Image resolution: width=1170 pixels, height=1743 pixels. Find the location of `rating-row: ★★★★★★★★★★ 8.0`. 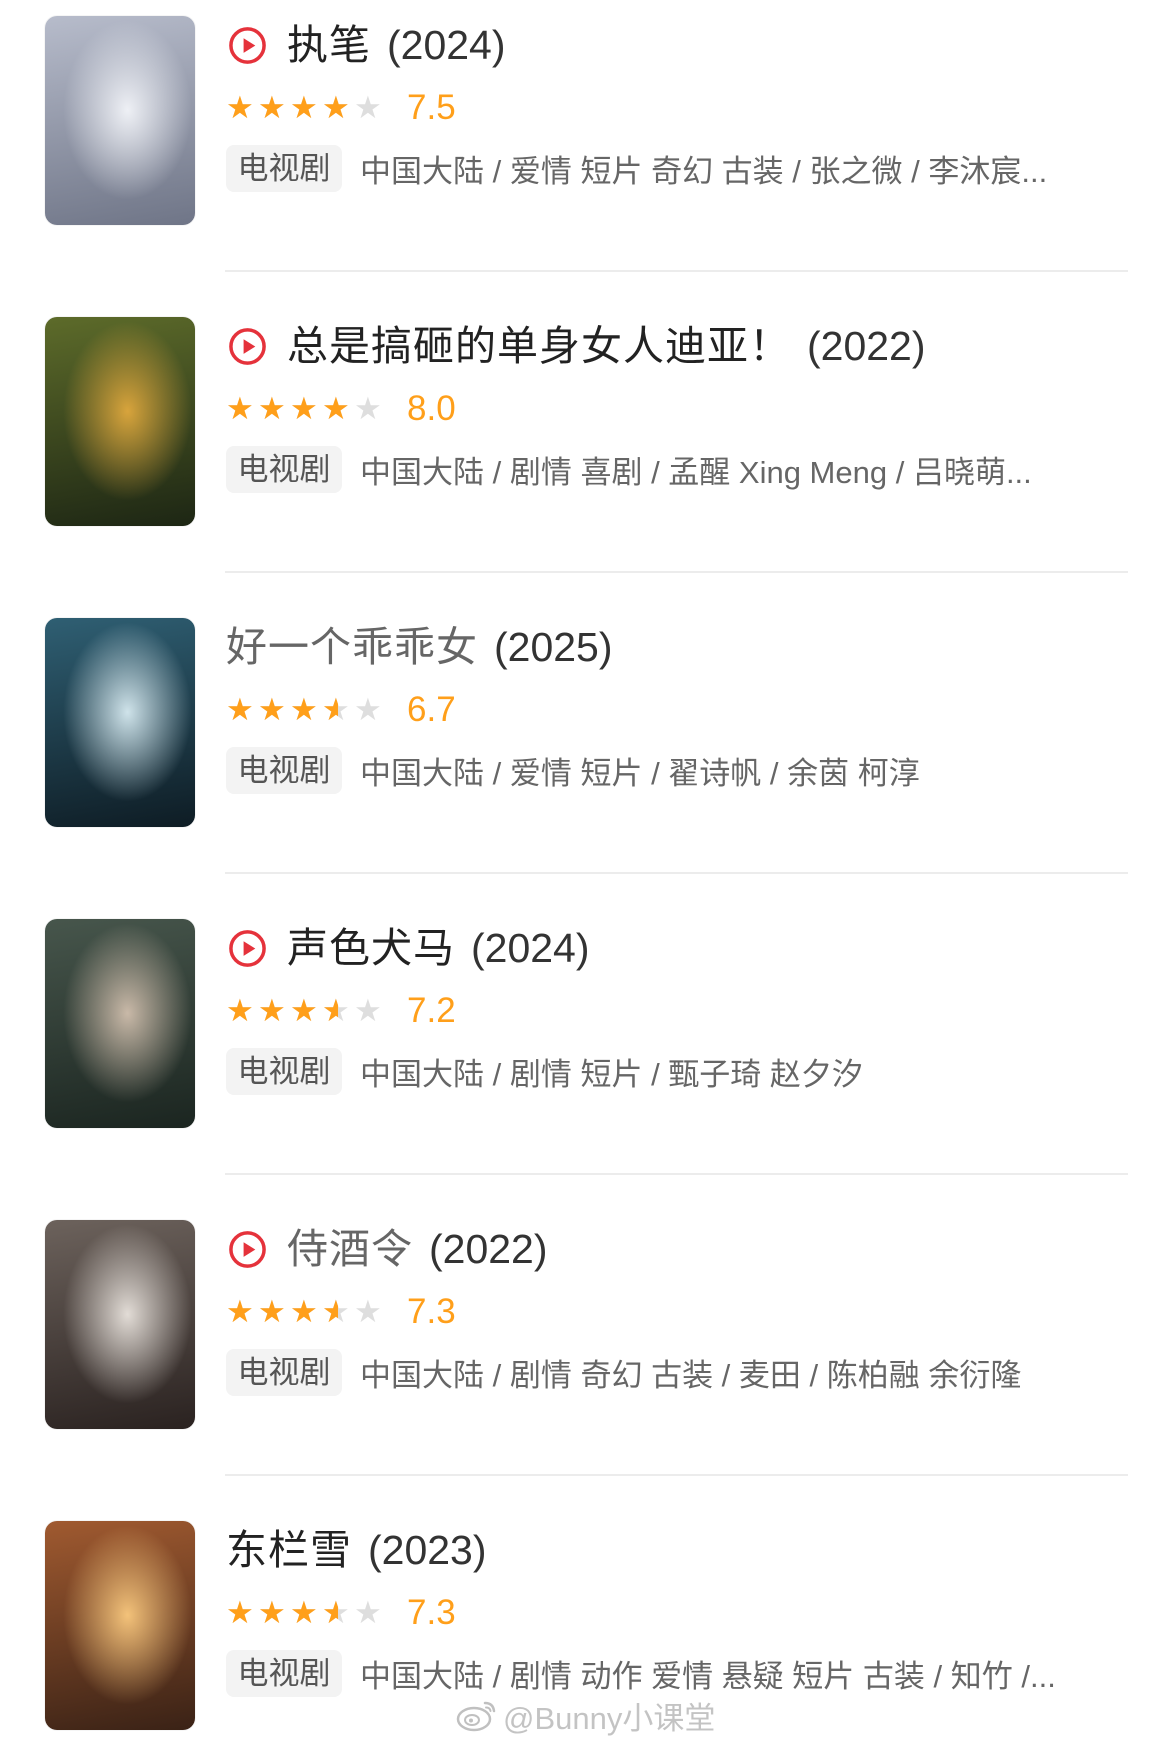

rating-row: ★★★★★★★★★★ 8.0 is located at coordinates (341, 409).